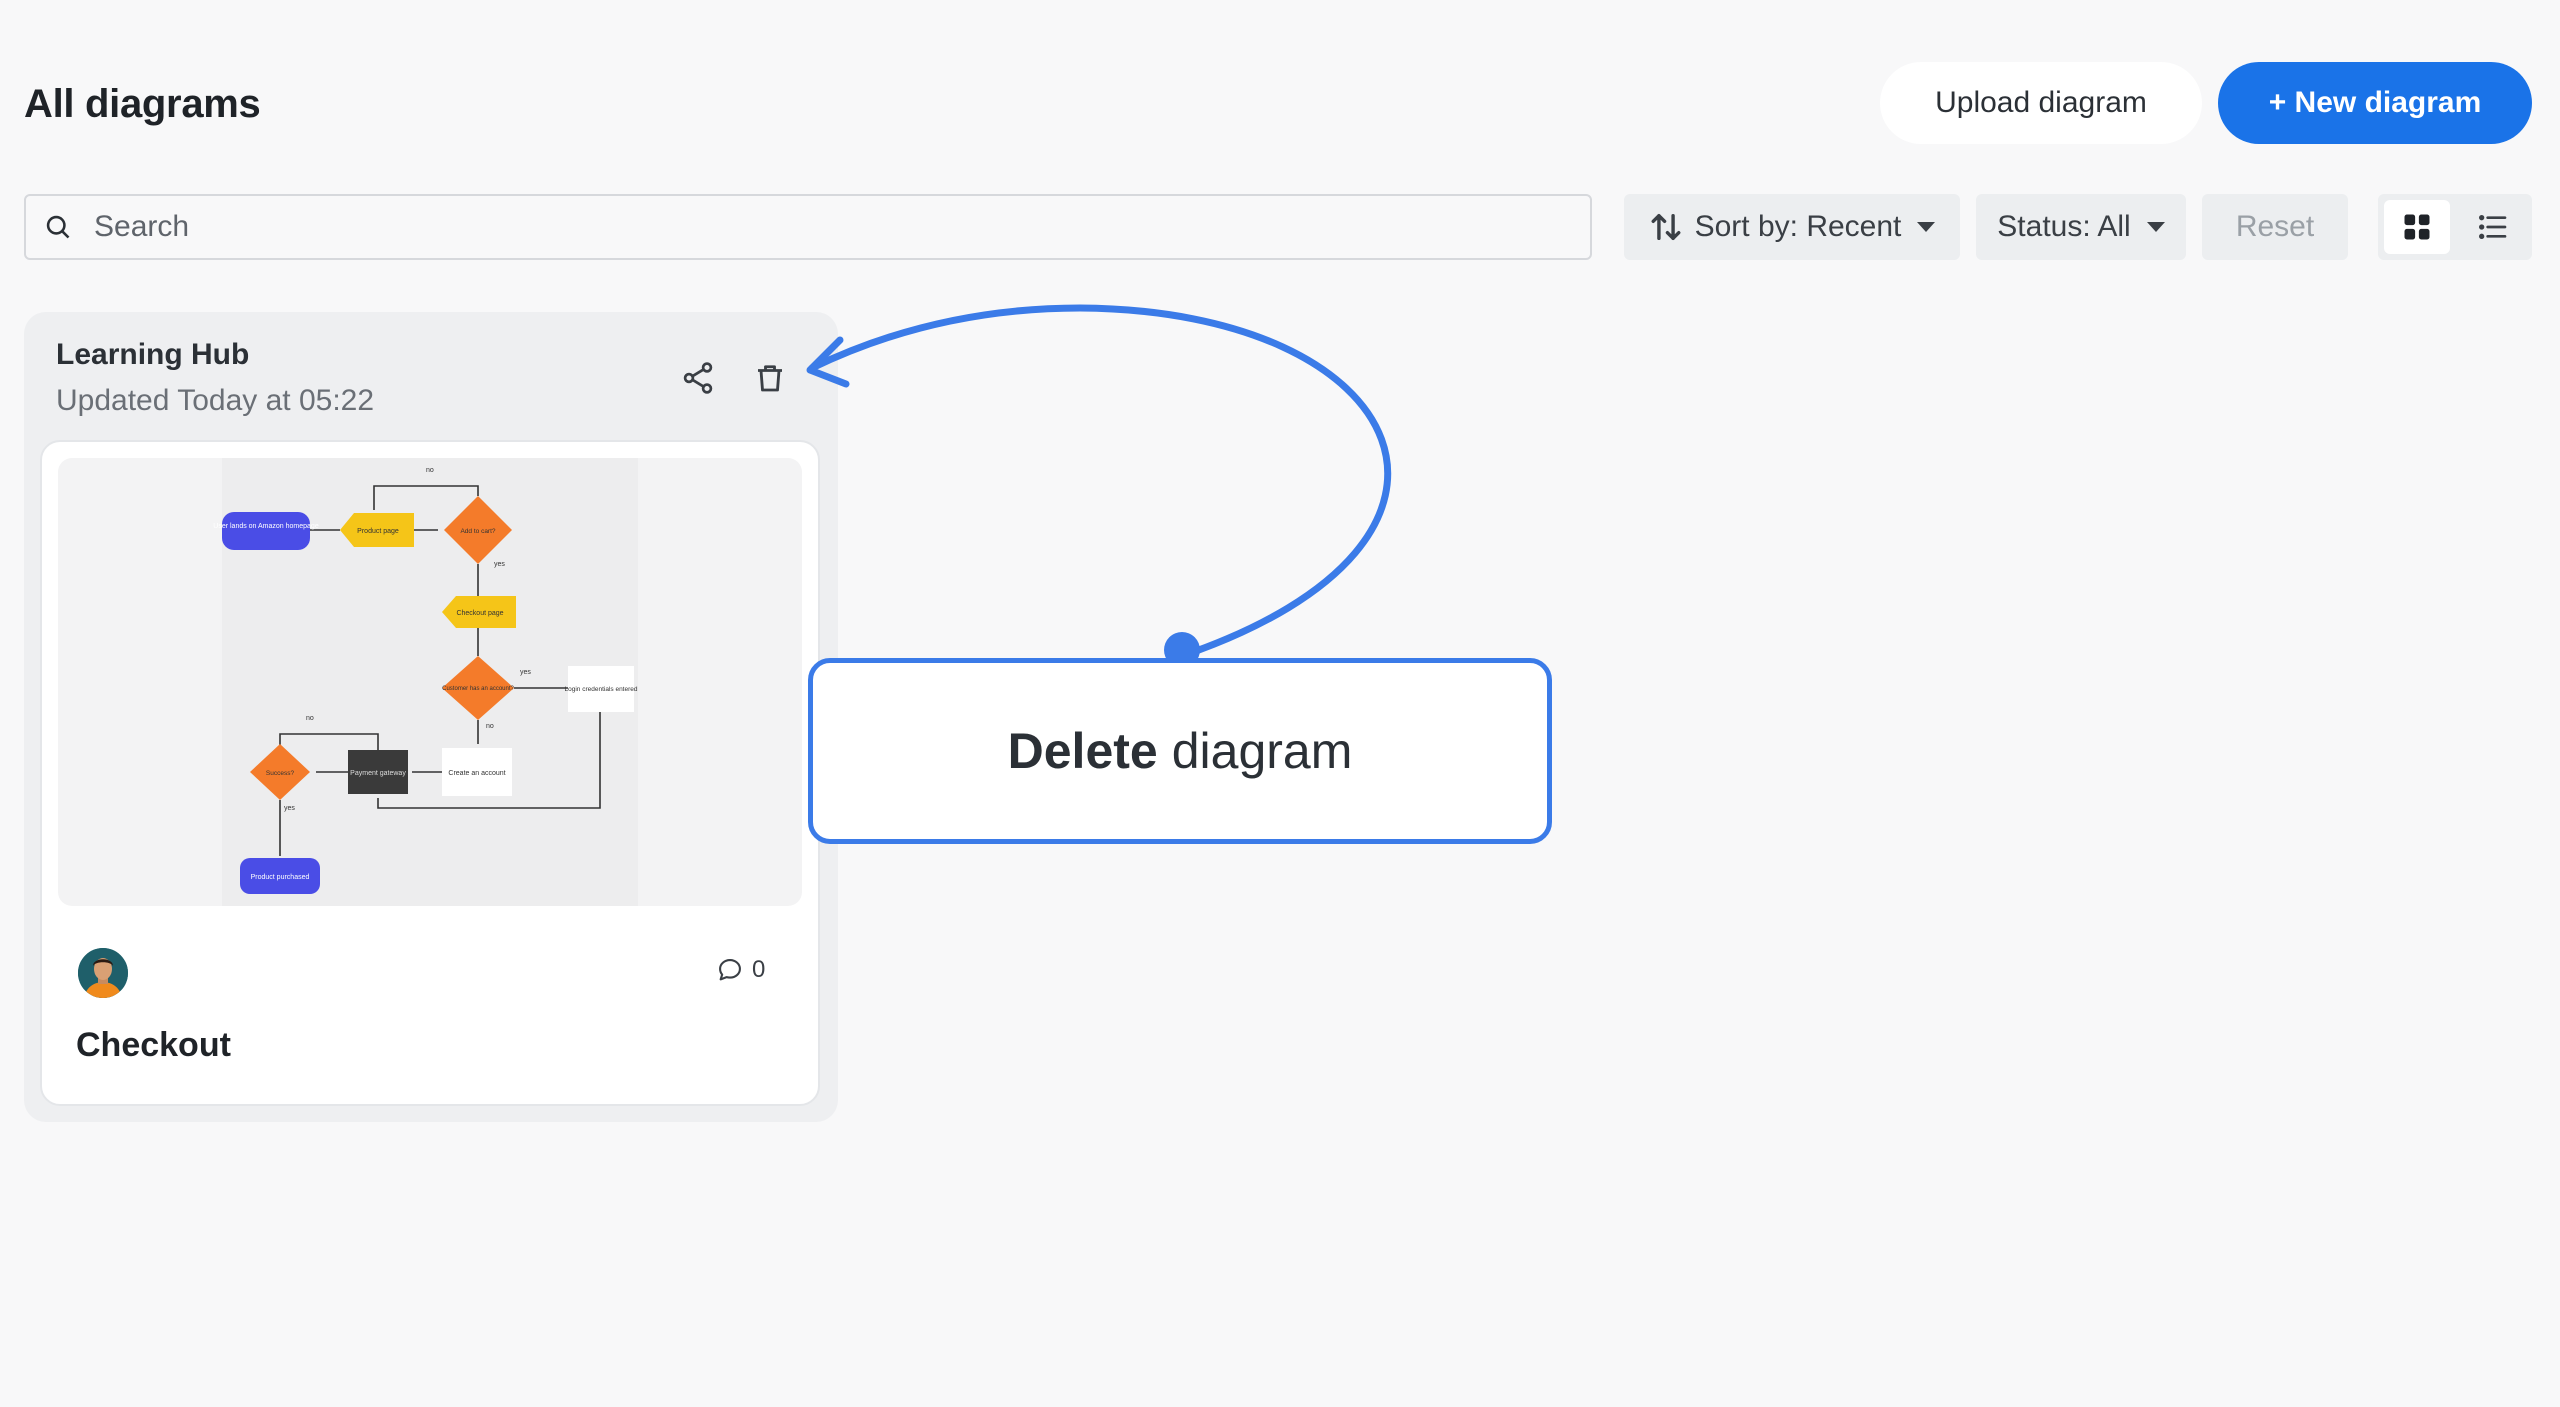  What do you see at coordinates (1262, 751) in the screenshot?
I see `callout-text: diagram` at bounding box center [1262, 751].